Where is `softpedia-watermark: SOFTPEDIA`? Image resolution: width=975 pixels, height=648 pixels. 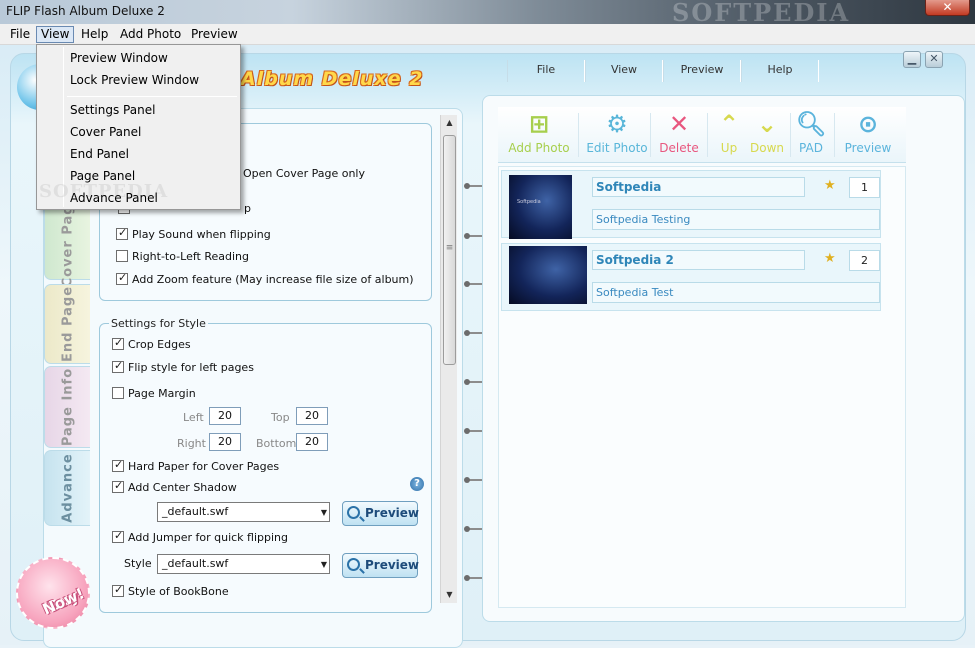 softpedia-watermark: SOFTPEDIA is located at coordinates (761, 13).